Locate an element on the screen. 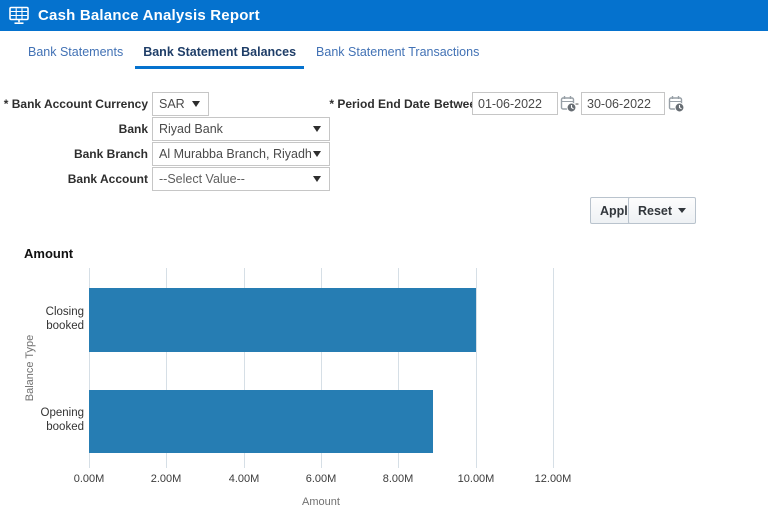  reset-button: Reset is located at coordinates (662, 210).